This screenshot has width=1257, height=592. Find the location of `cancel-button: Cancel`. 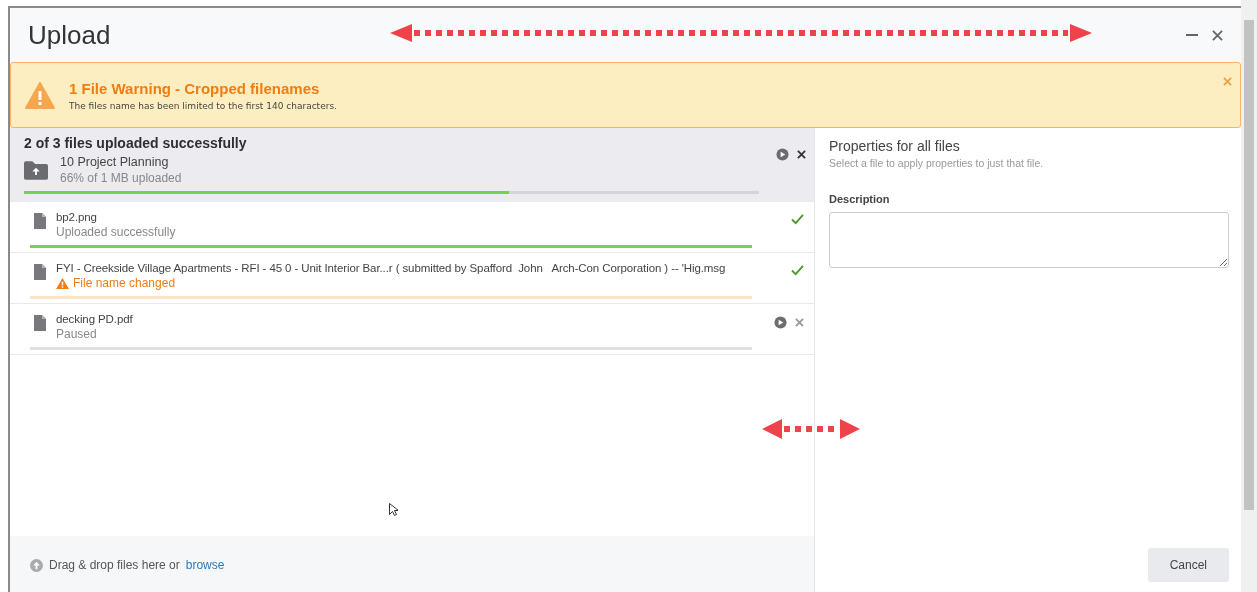

cancel-button: Cancel is located at coordinates (1188, 565).